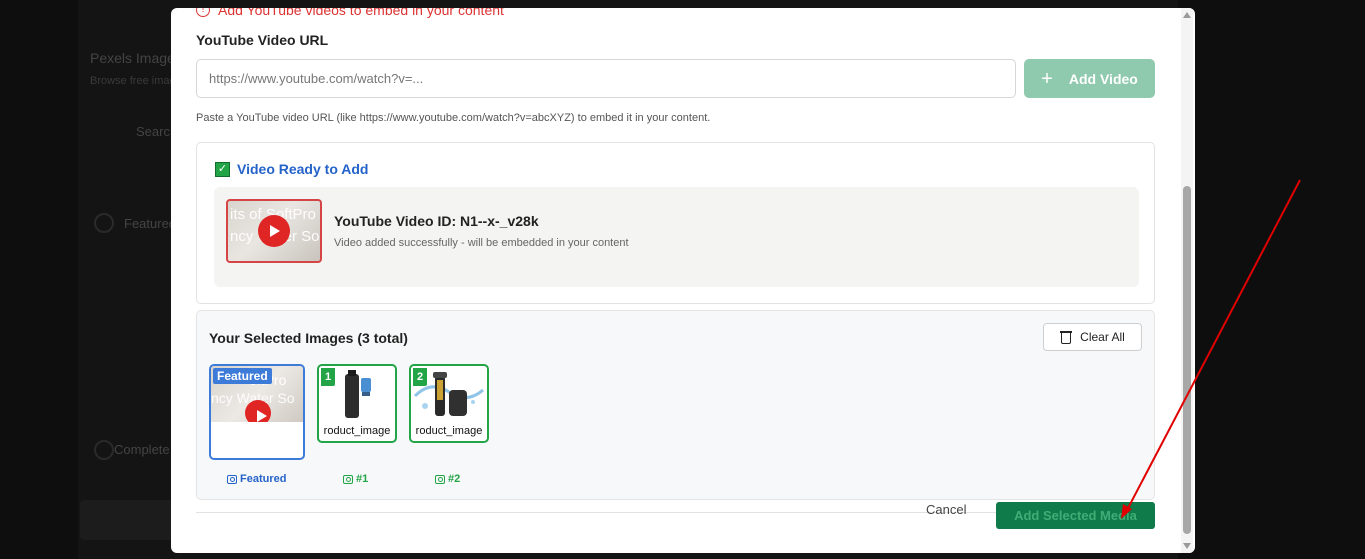 The height and width of the screenshot is (559, 1365). I want to click on featured-label: Featured, so click(256, 479).